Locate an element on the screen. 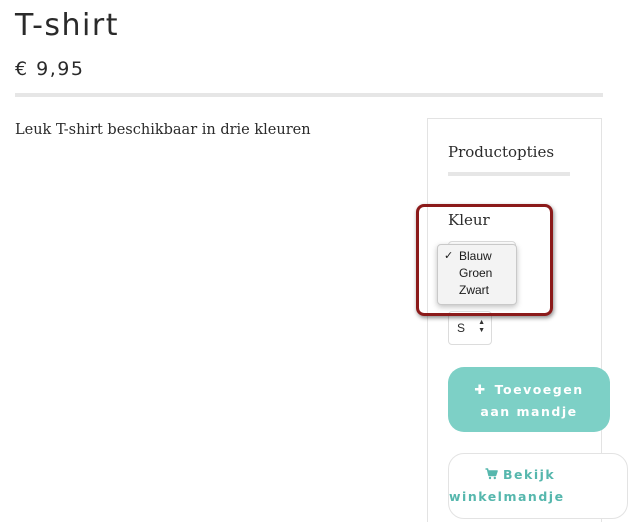 This screenshot has height=522, width=631. size-select: S ▲ ▼ is located at coordinates (470, 328).